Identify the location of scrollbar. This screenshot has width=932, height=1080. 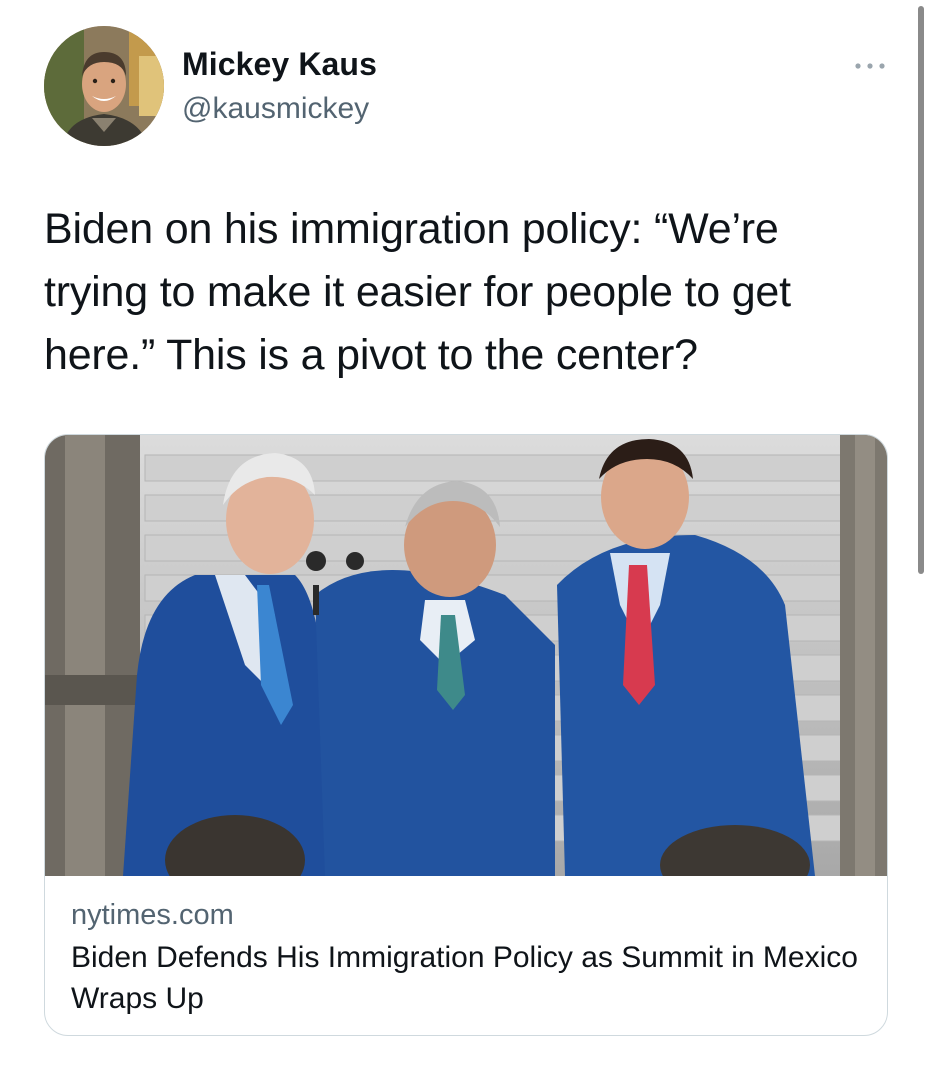
(921, 290).